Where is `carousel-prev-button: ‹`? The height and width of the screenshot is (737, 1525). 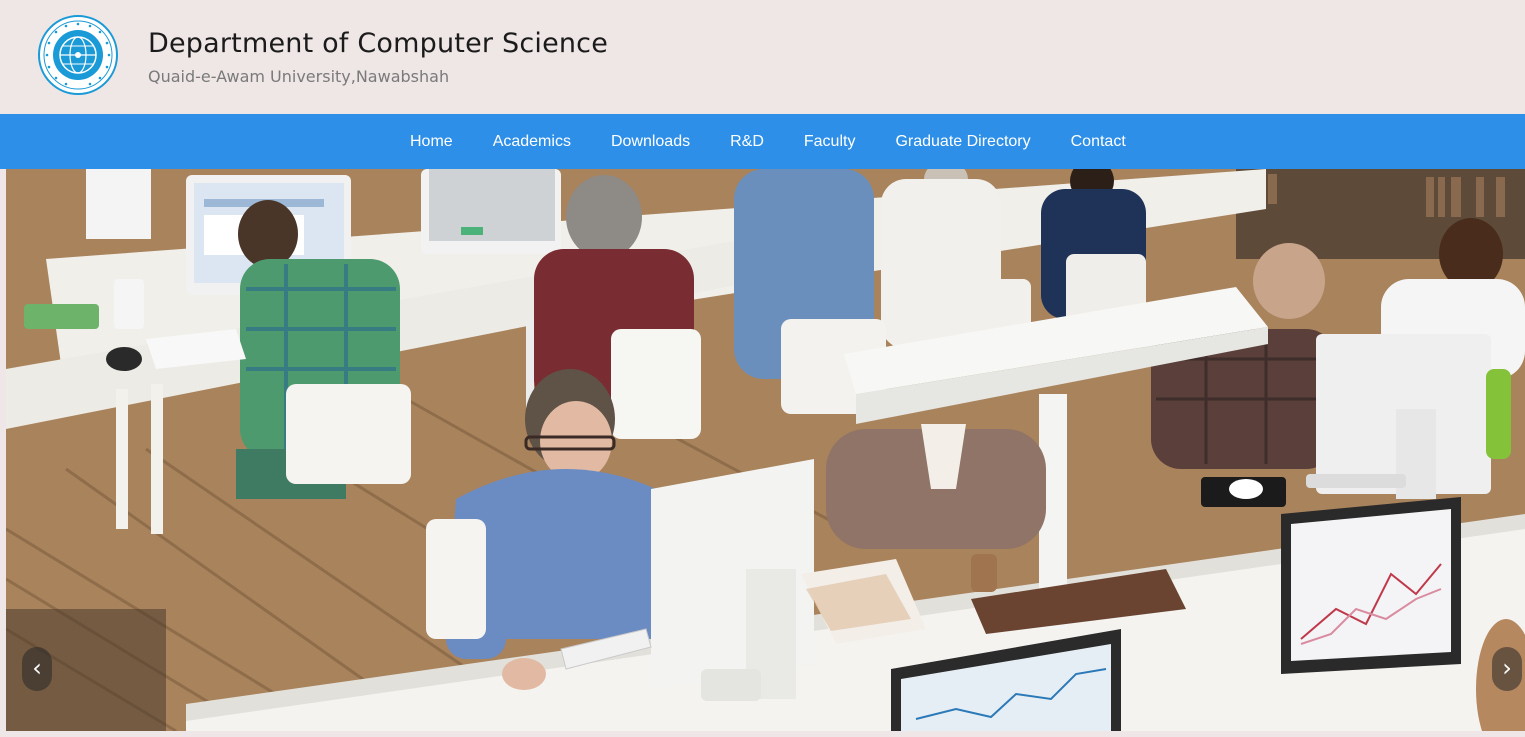
carousel-prev-button: ‹ is located at coordinates (37, 669).